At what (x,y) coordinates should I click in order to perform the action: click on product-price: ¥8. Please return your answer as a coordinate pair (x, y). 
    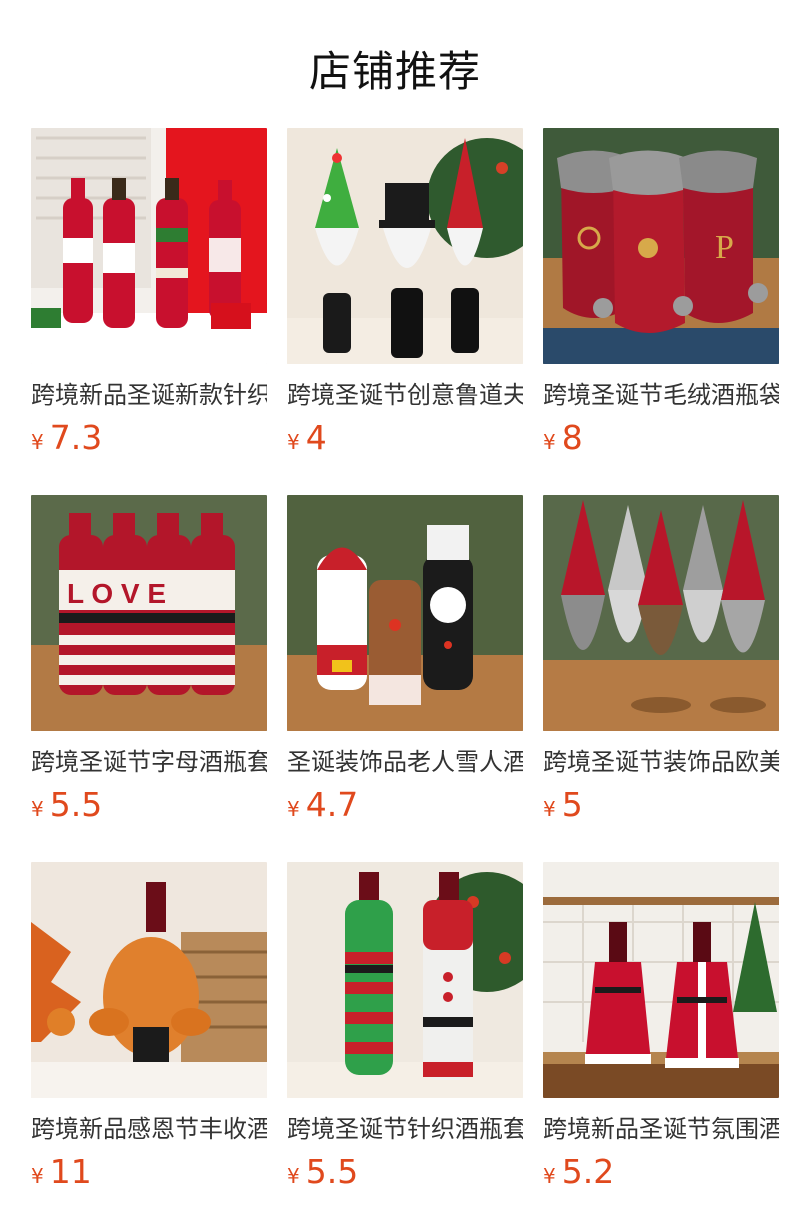
    Looking at the image, I should click on (661, 438).